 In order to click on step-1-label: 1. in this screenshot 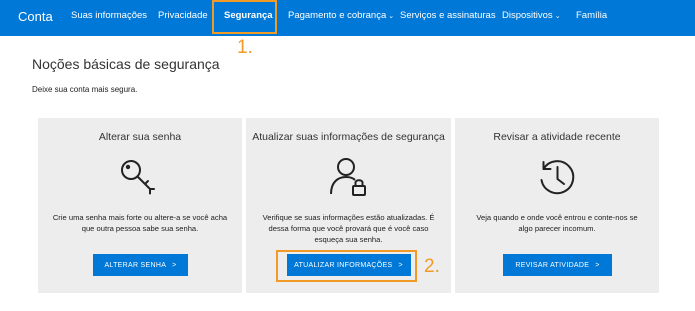, I will do `click(245, 47)`.